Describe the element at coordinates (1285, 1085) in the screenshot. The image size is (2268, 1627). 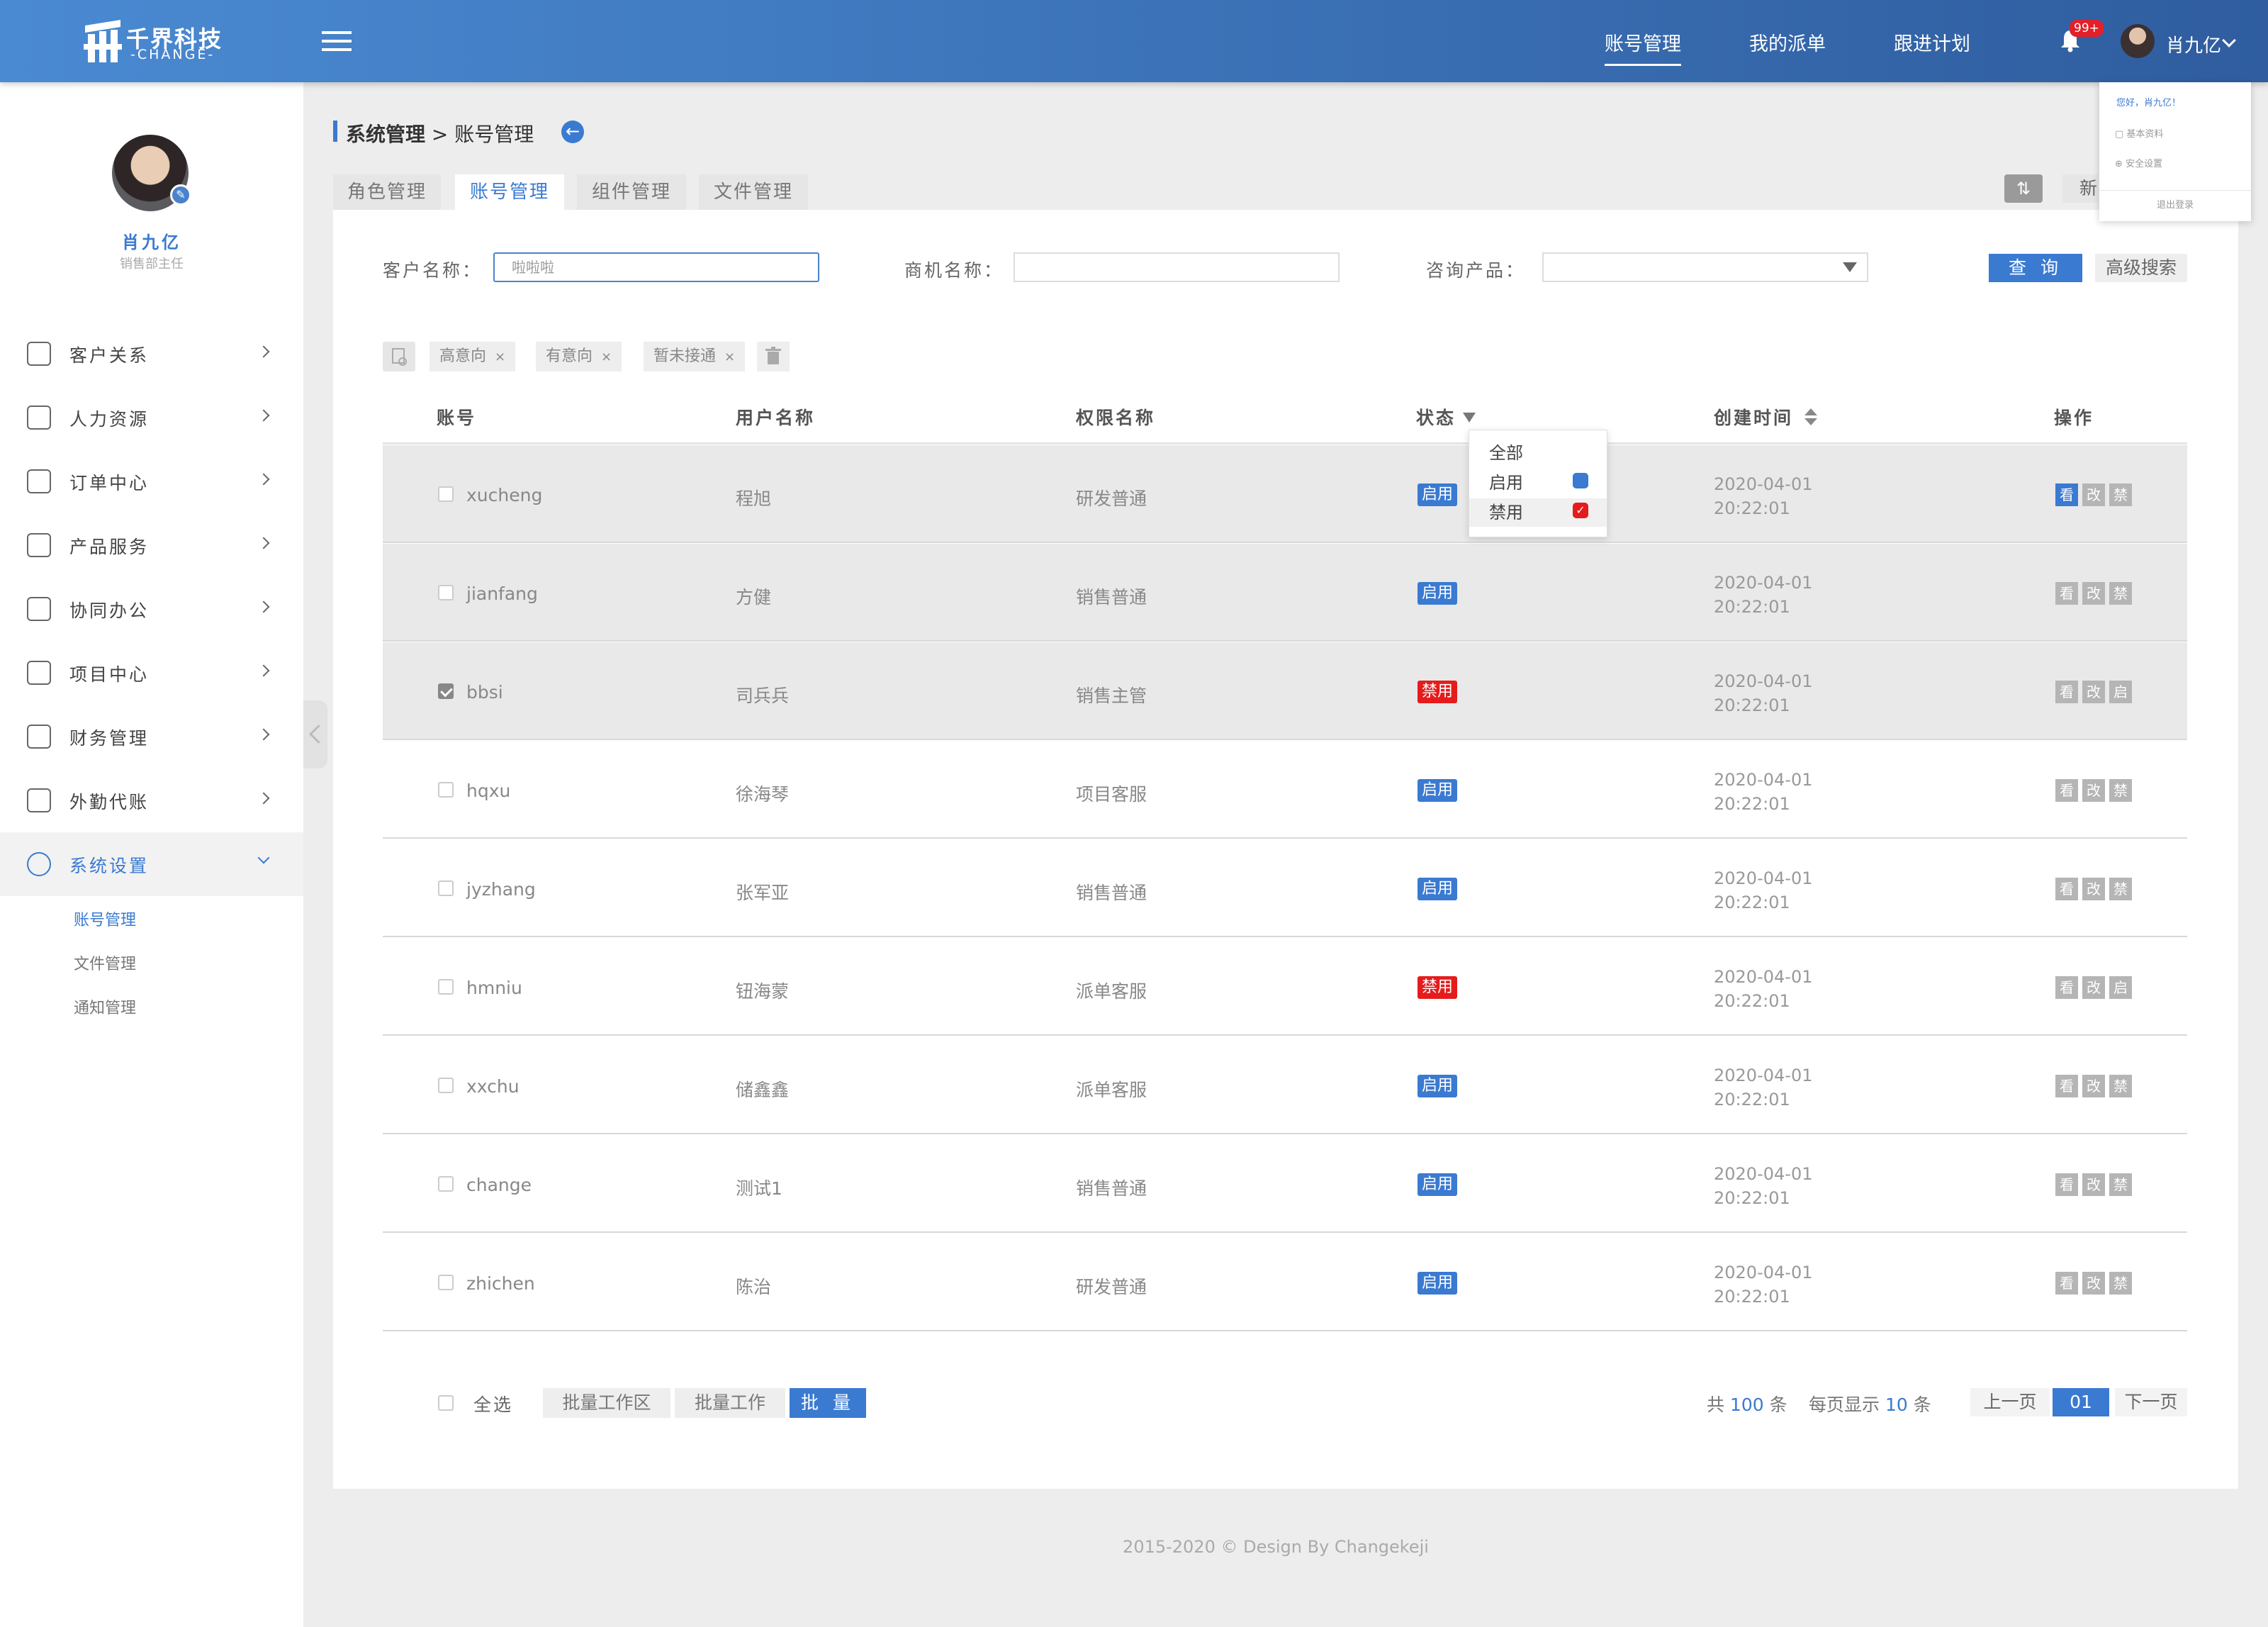
I see `table-row: xxchu 储鑫鑫 派单客服 启用 2020-04-01 20:22:01 看改禁` at that location.